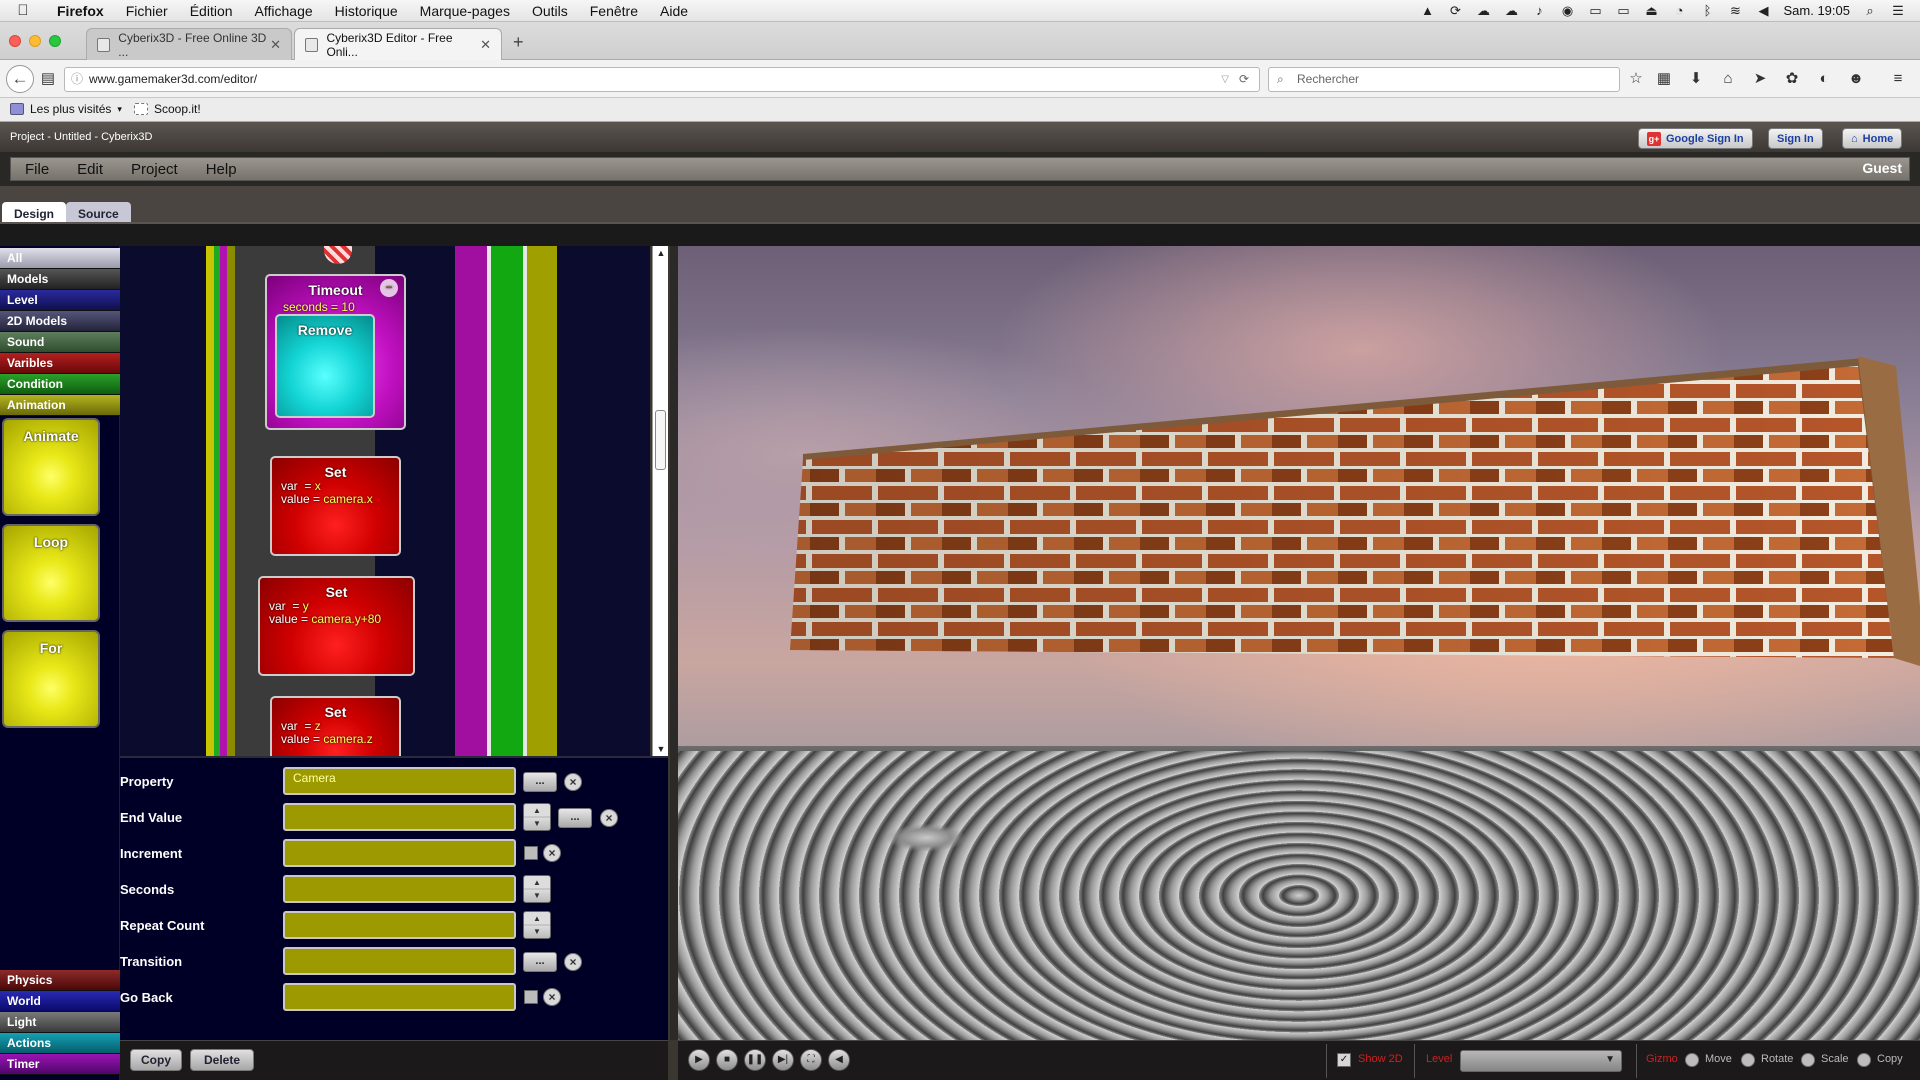 The width and height of the screenshot is (1920, 1080). What do you see at coordinates (1760, 79) in the screenshot?
I see `share-icon: ➤` at bounding box center [1760, 79].